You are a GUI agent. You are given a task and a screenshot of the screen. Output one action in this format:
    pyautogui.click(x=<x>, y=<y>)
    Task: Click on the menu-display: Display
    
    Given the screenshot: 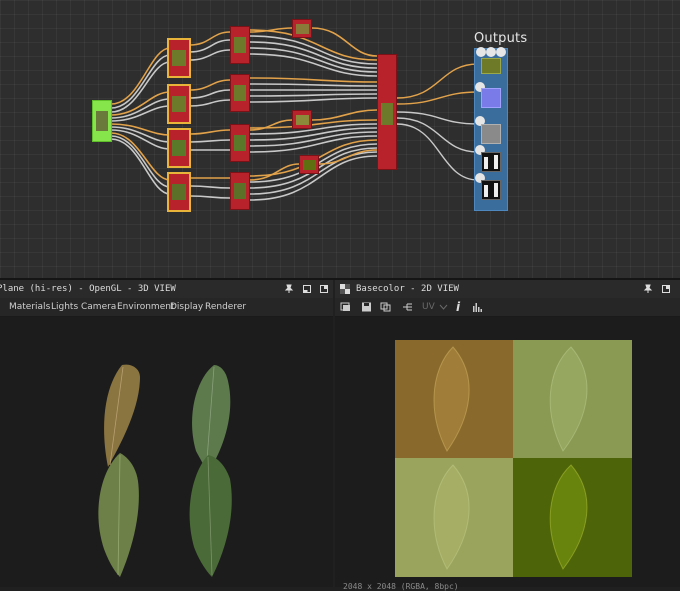 What is the action you would take?
    pyautogui.click(x=186, y=307)
    